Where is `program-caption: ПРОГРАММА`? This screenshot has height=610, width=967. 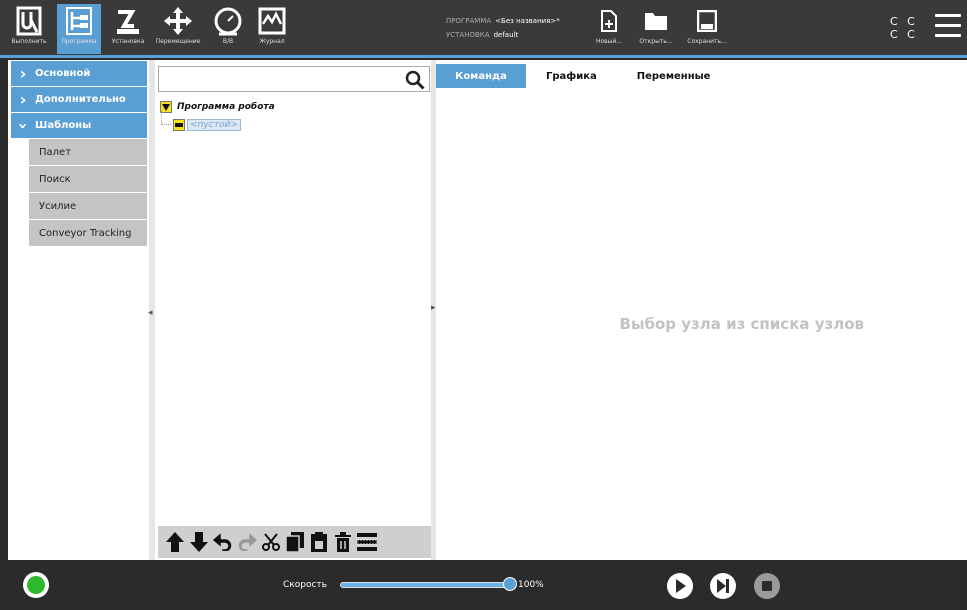 program-caption: ПРОГРАММА is located at coordinates (469, 21).